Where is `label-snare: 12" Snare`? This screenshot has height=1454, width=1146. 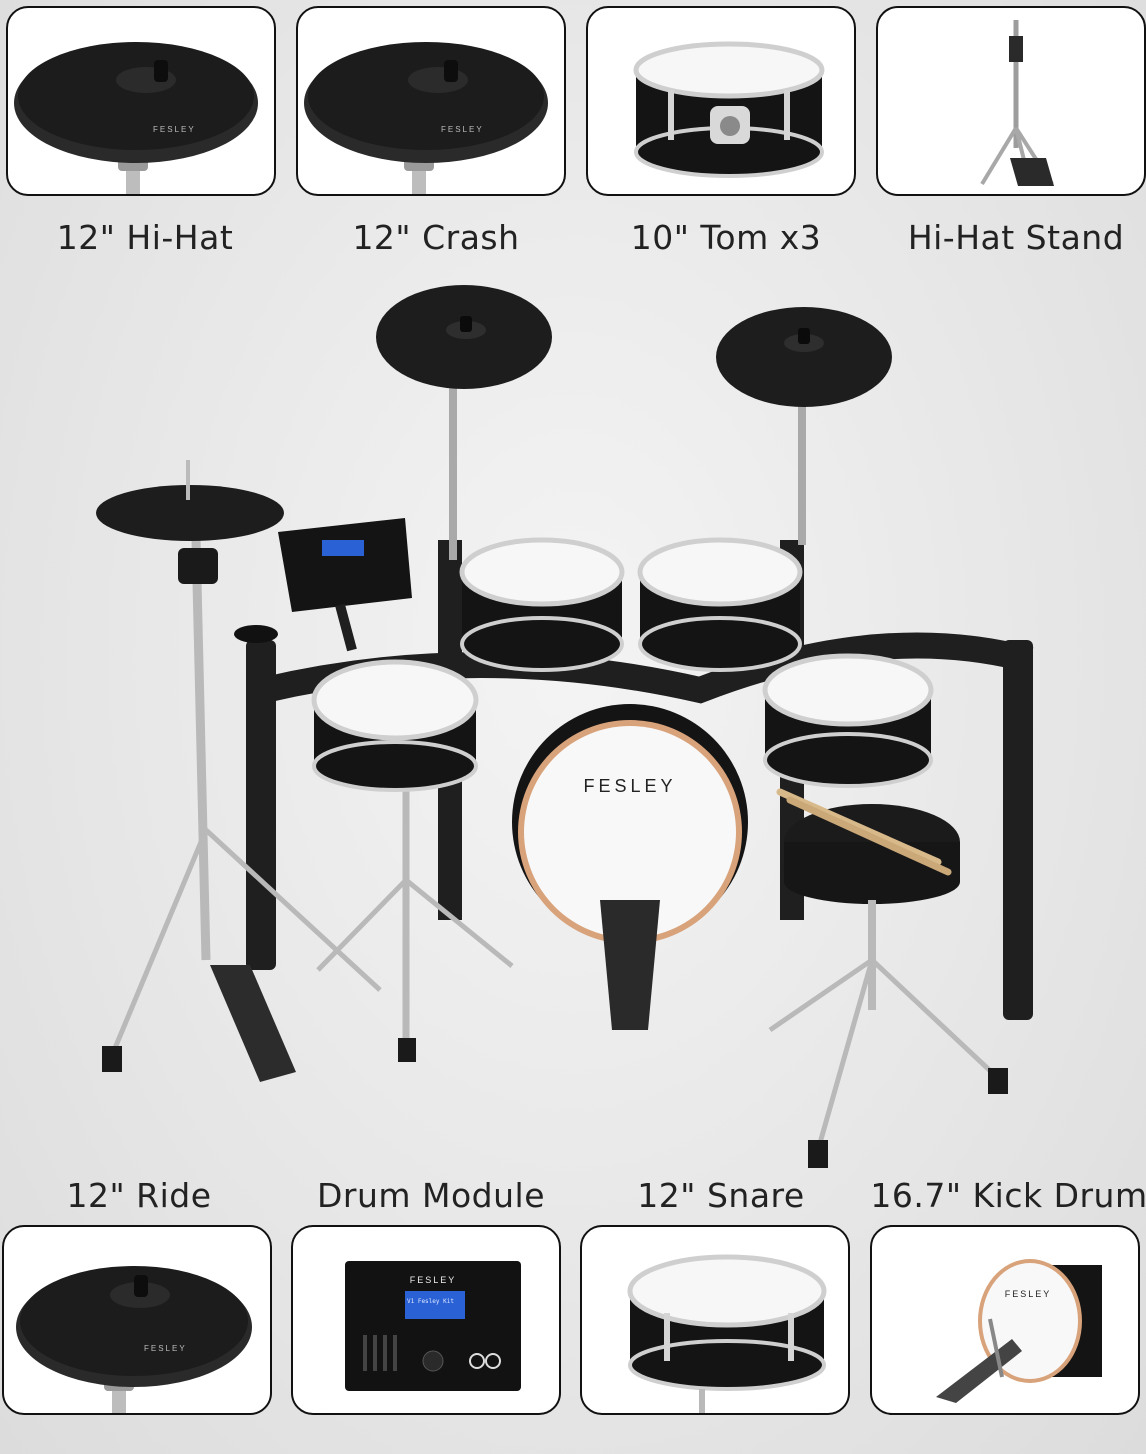 label-snare: 12" Snare is located at coordinates (721, 1195).